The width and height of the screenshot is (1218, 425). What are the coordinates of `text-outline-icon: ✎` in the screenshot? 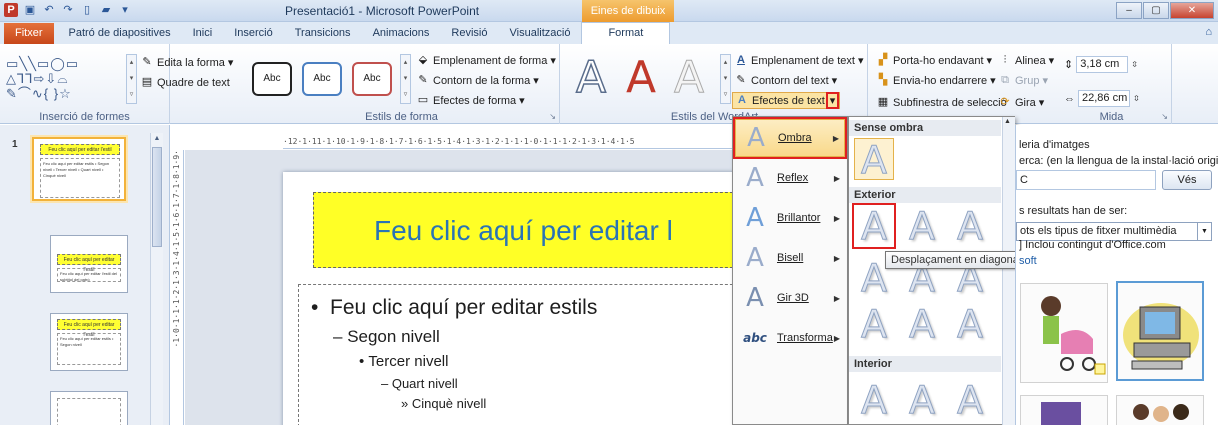 It's located at (741, 80).